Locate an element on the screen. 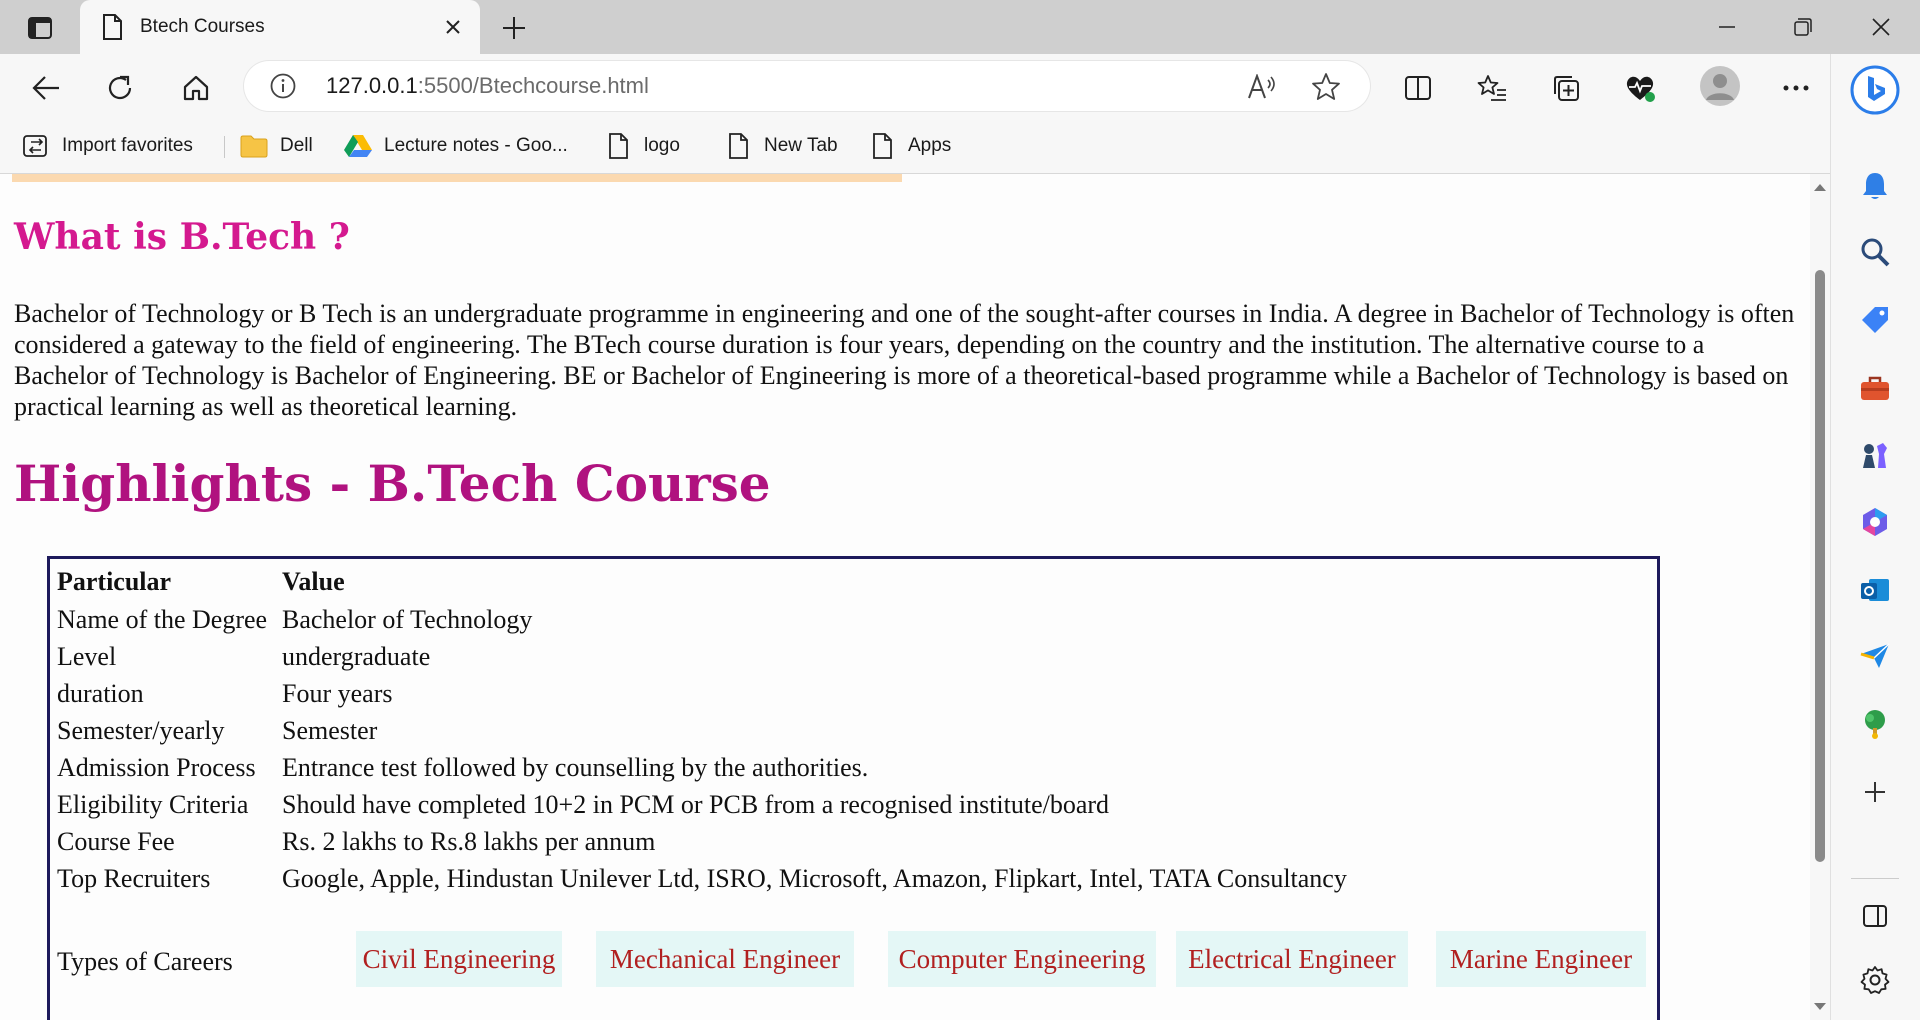 The image size is (1920, 1020). favorites-button is located at coordinates (1492, 88).